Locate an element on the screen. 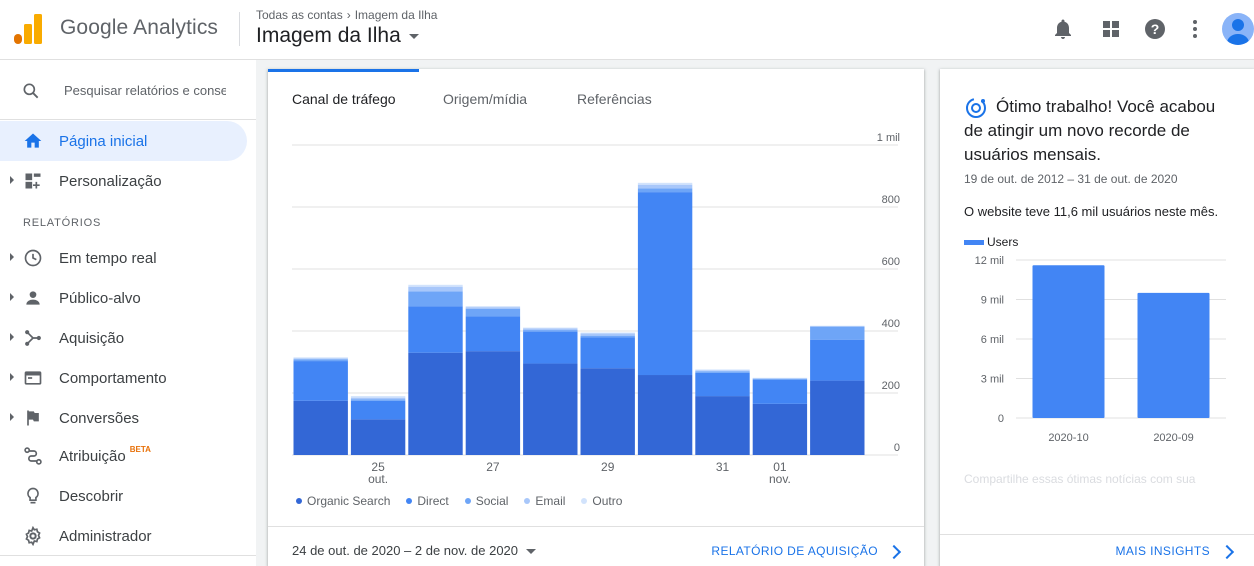 Image resolution: width=1254 pixels, height=566 pixels. google-analytics-logo is located at coordinates (28, 29).